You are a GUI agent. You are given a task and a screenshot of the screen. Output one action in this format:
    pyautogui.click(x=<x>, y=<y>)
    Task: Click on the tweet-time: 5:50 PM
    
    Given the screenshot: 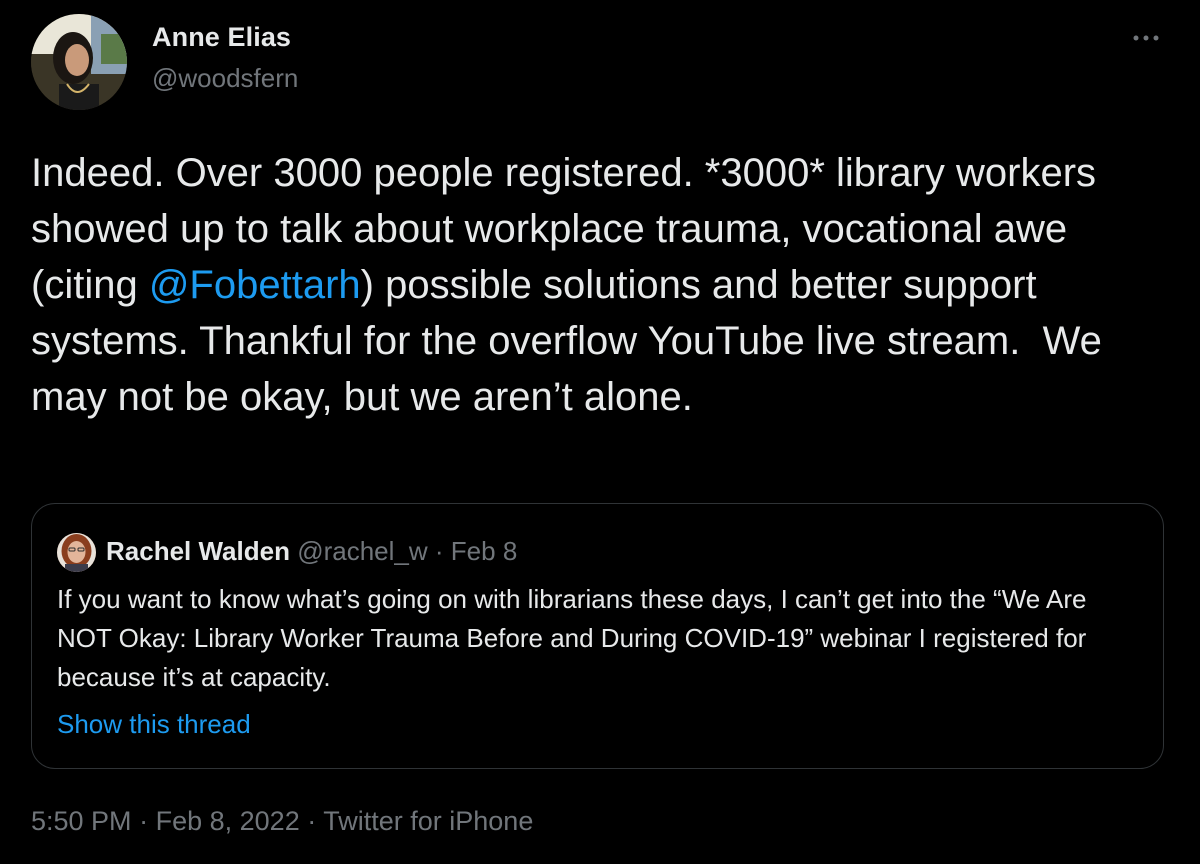 What is the action you would take?
    pyautogui.click(x=81, y=821)
    